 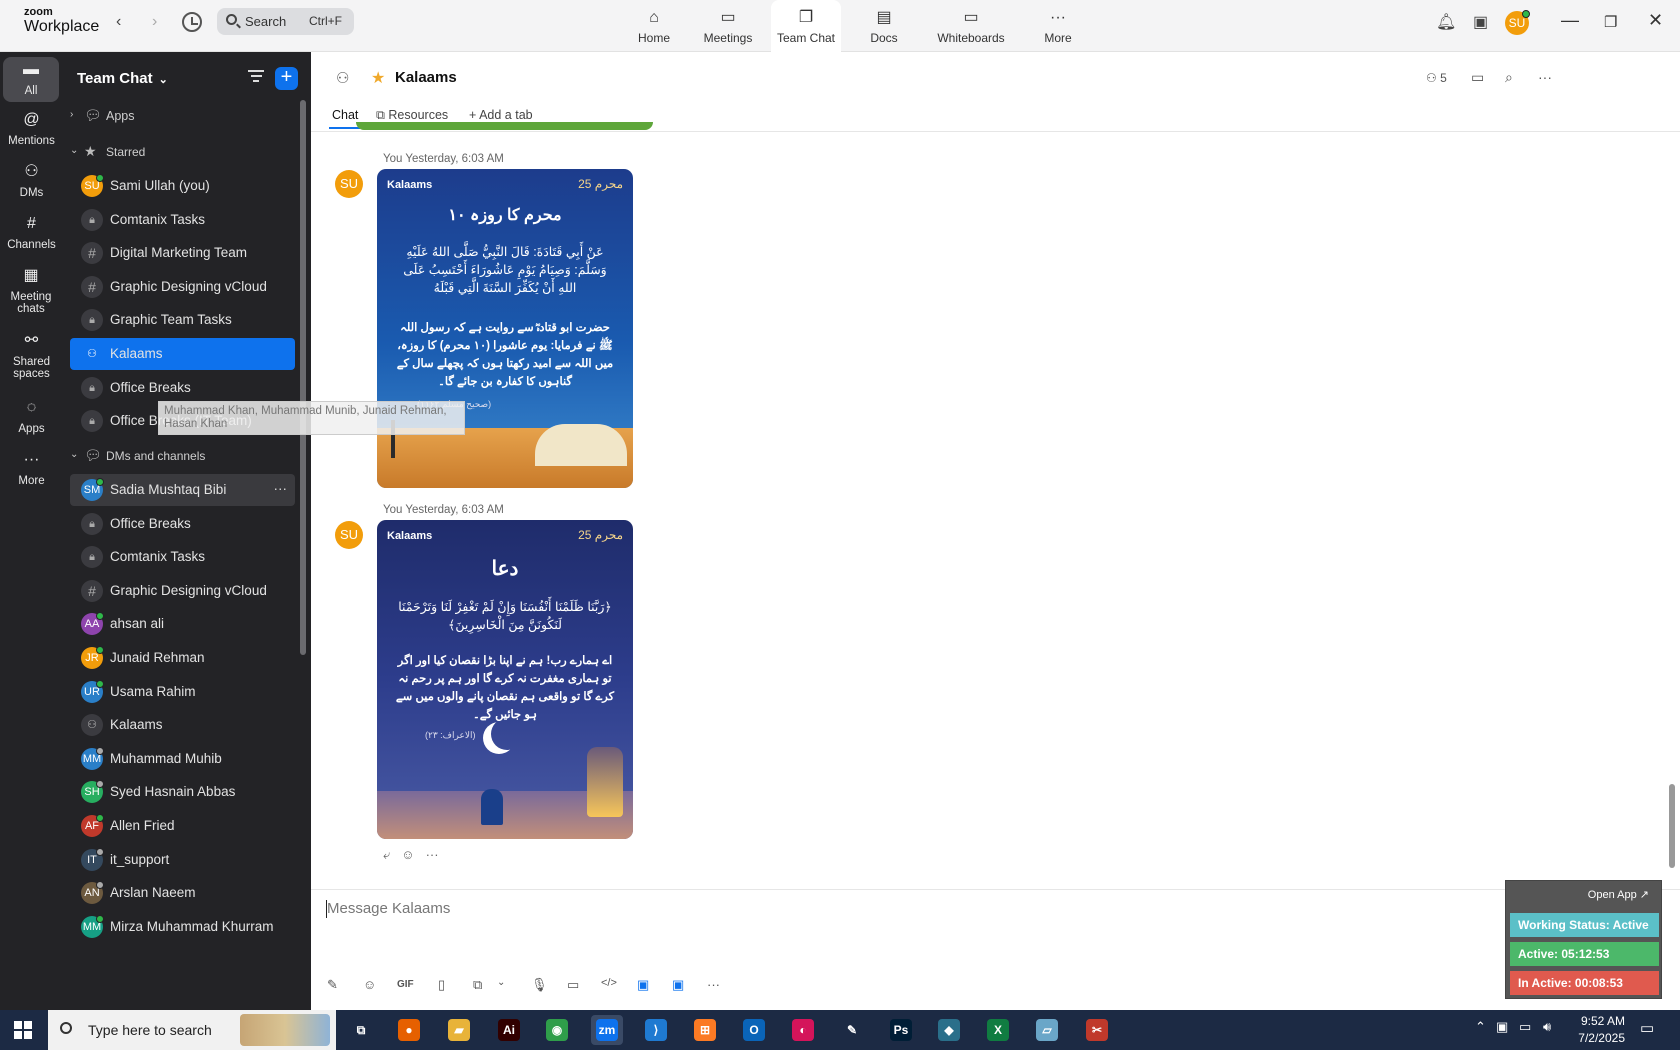 What do you see at coordinates (31, 292) in the screenshot?
I see `rail-meeting-chats: ▦ Meeting chats` at bounding box center [31, 292].